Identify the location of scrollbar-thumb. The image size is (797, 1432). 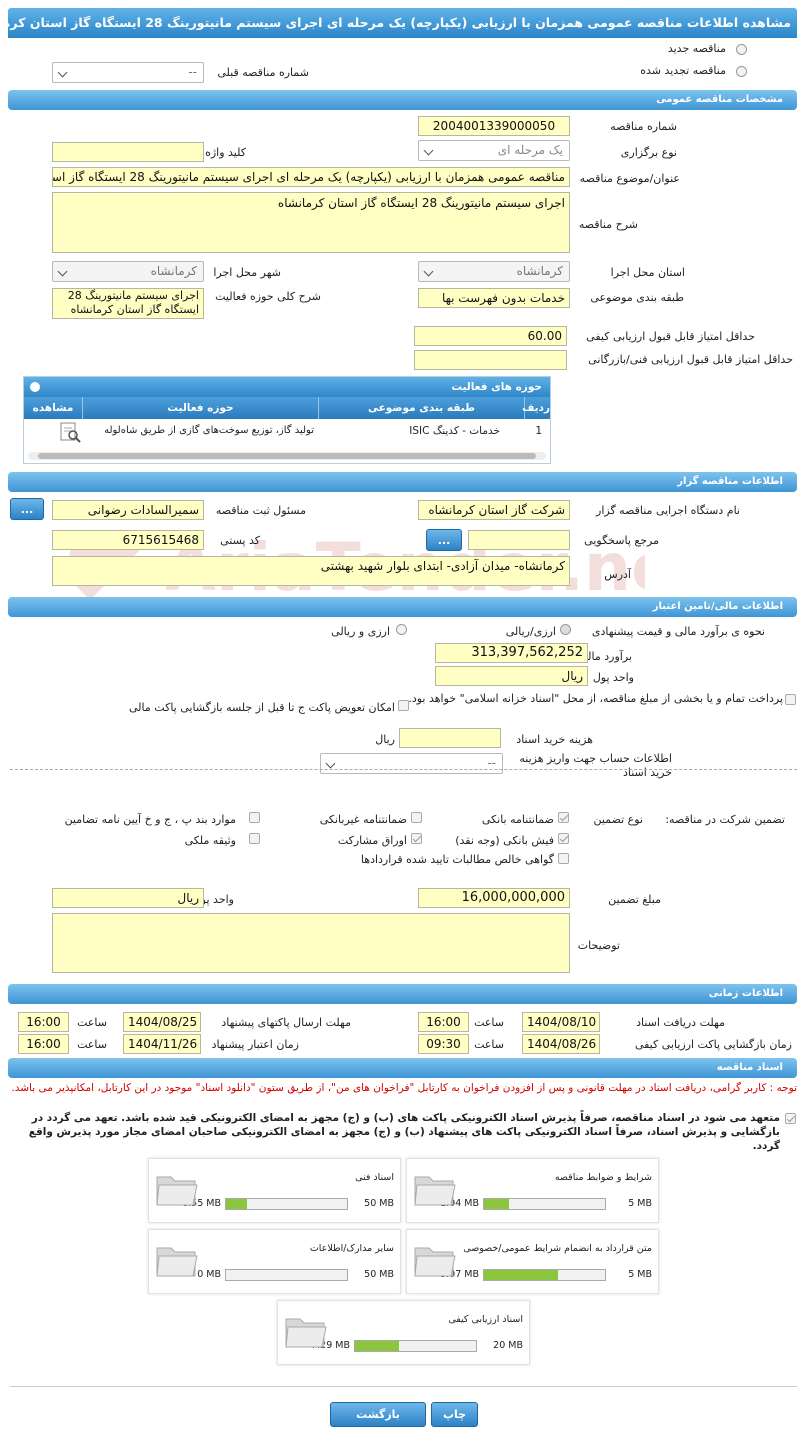
(287, 456).